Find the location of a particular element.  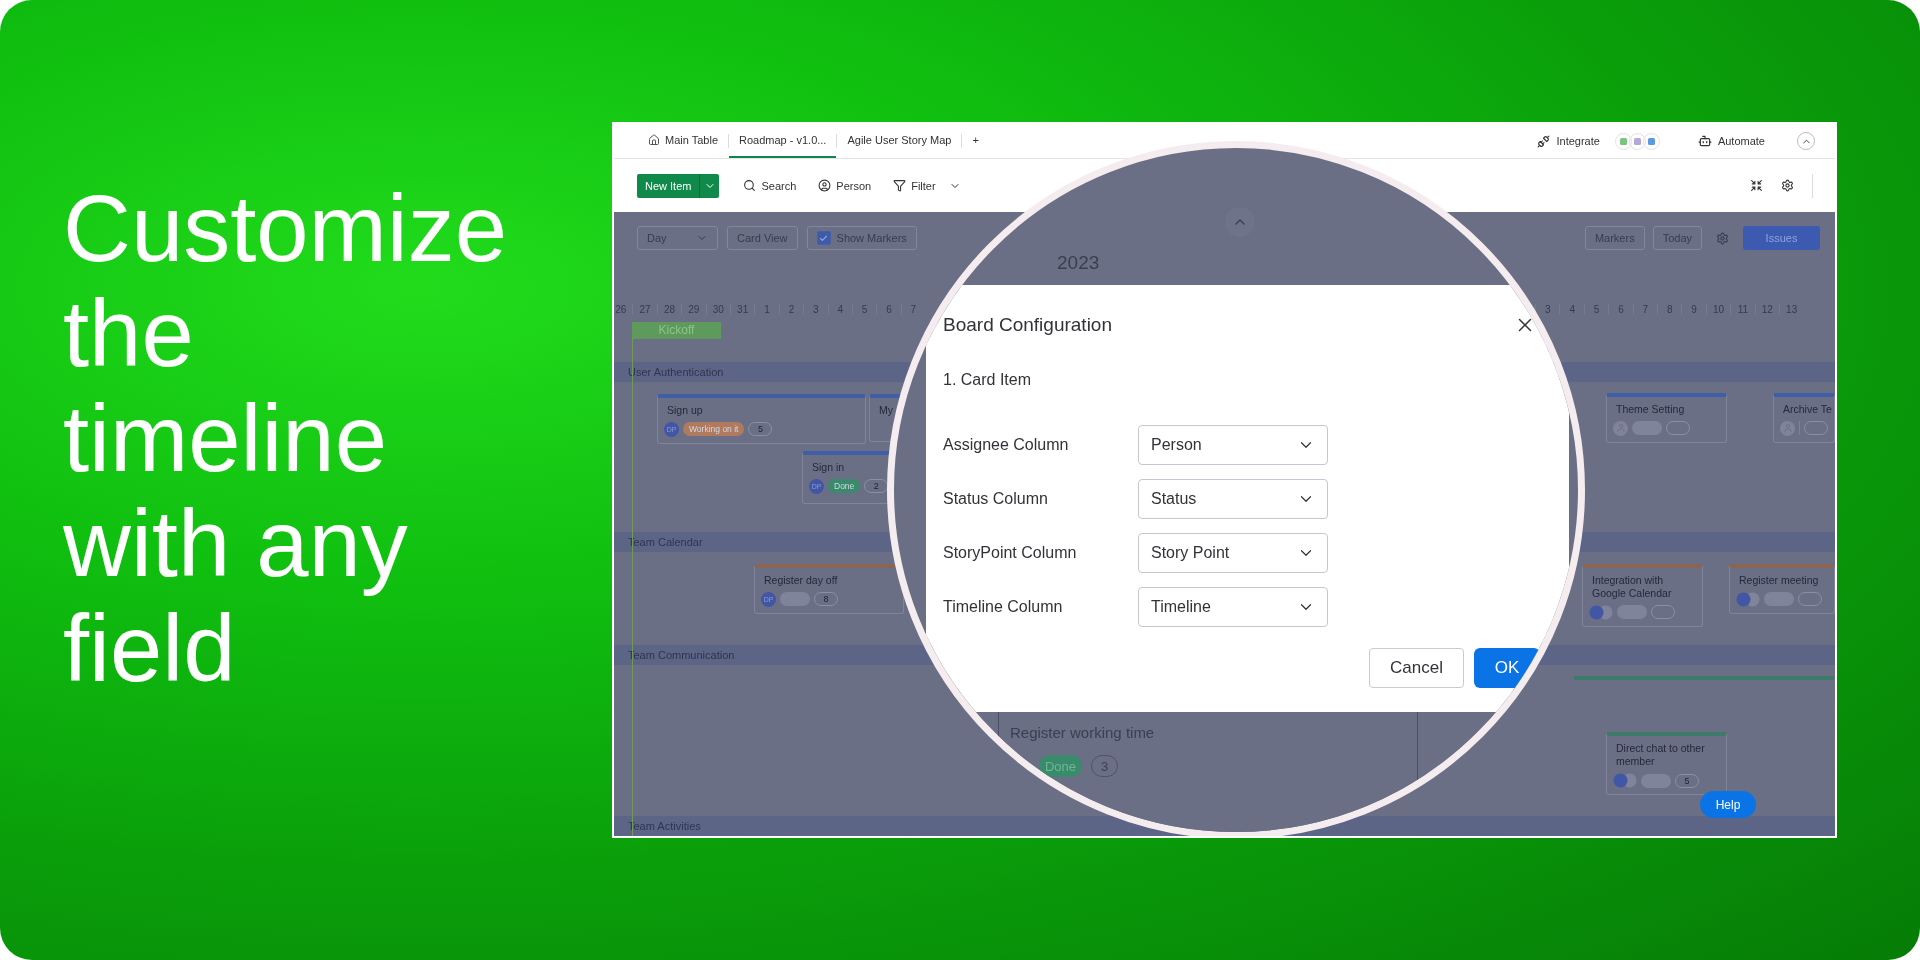

card-title: Archive Te is located at coordinates (1807, 409).